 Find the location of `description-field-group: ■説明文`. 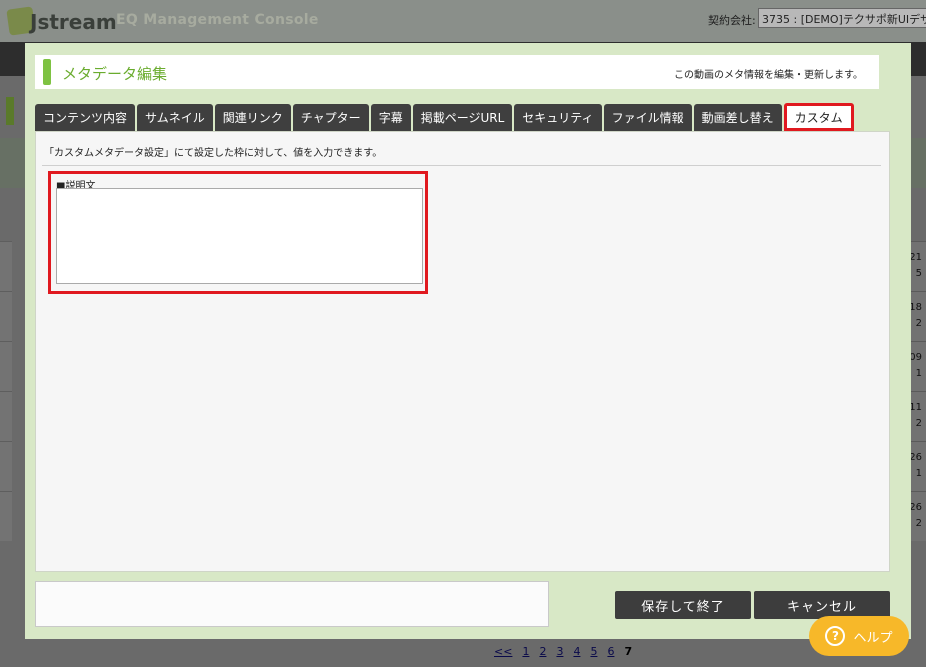

description-field-group: ■説明文 is located at coordinates (238, 232).